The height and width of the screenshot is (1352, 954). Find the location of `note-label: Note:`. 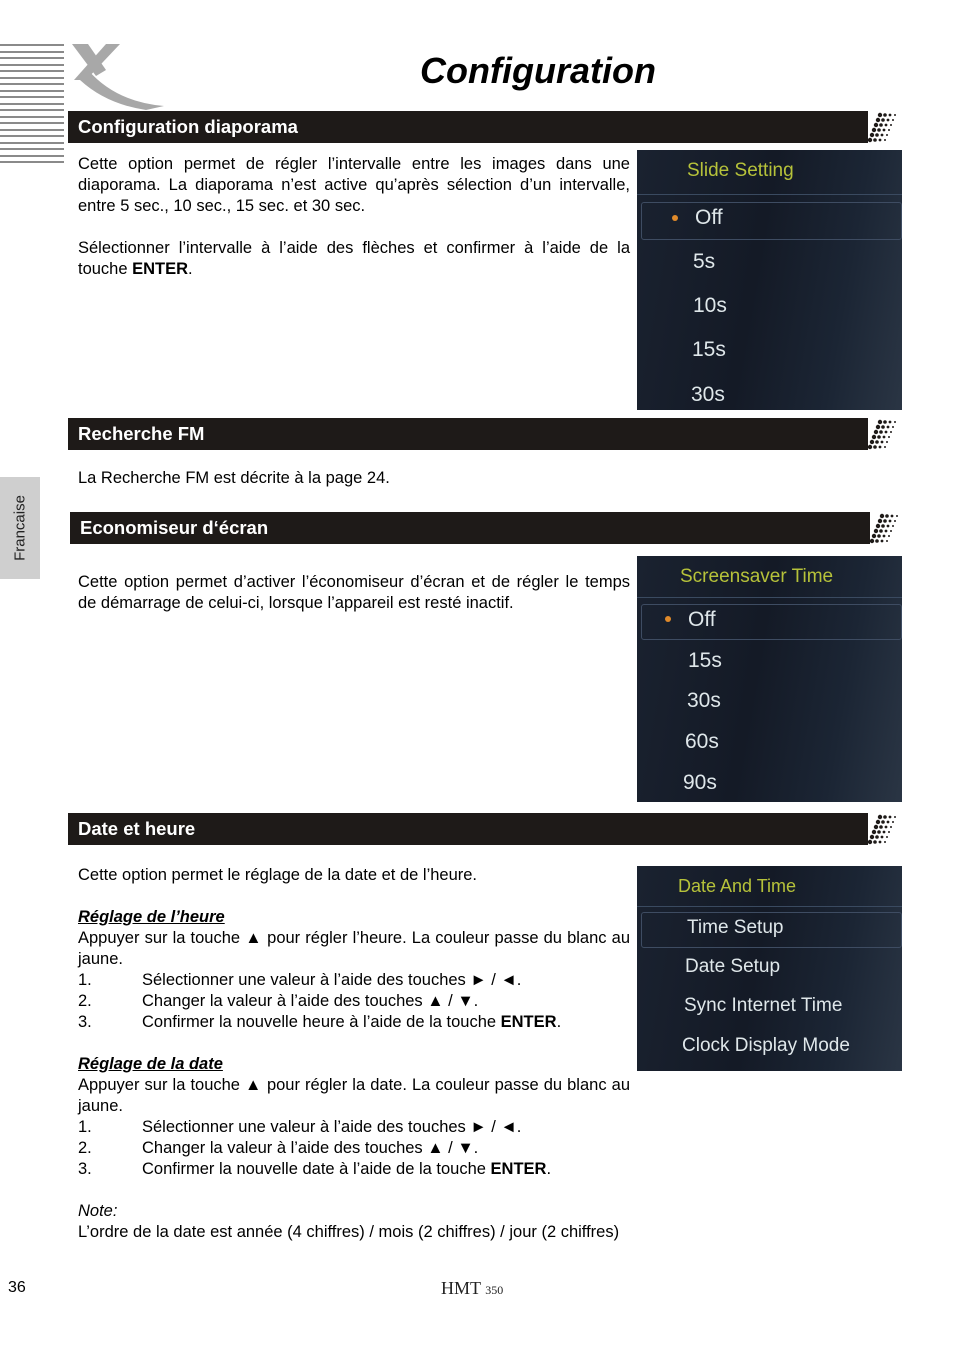

note-label: Note: is located at coordinates (98, 1211).